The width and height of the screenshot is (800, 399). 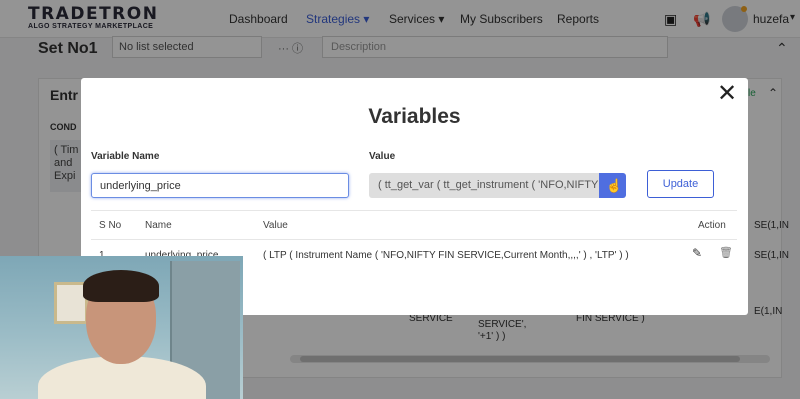 What do you see at coordinates (712, 225) in the screenshot?
I see `col-action: Action` at bounding box center [712, 225].